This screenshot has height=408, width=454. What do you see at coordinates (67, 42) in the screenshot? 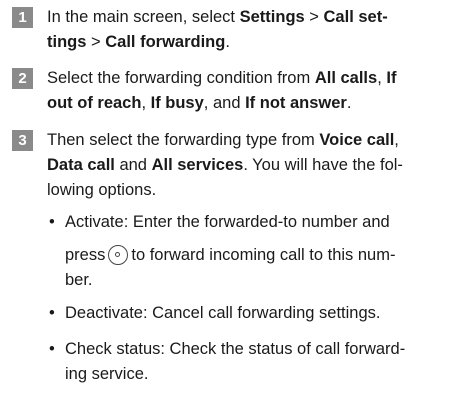
I see `menu-call-settings: tings` at bounding box center [67, 42].